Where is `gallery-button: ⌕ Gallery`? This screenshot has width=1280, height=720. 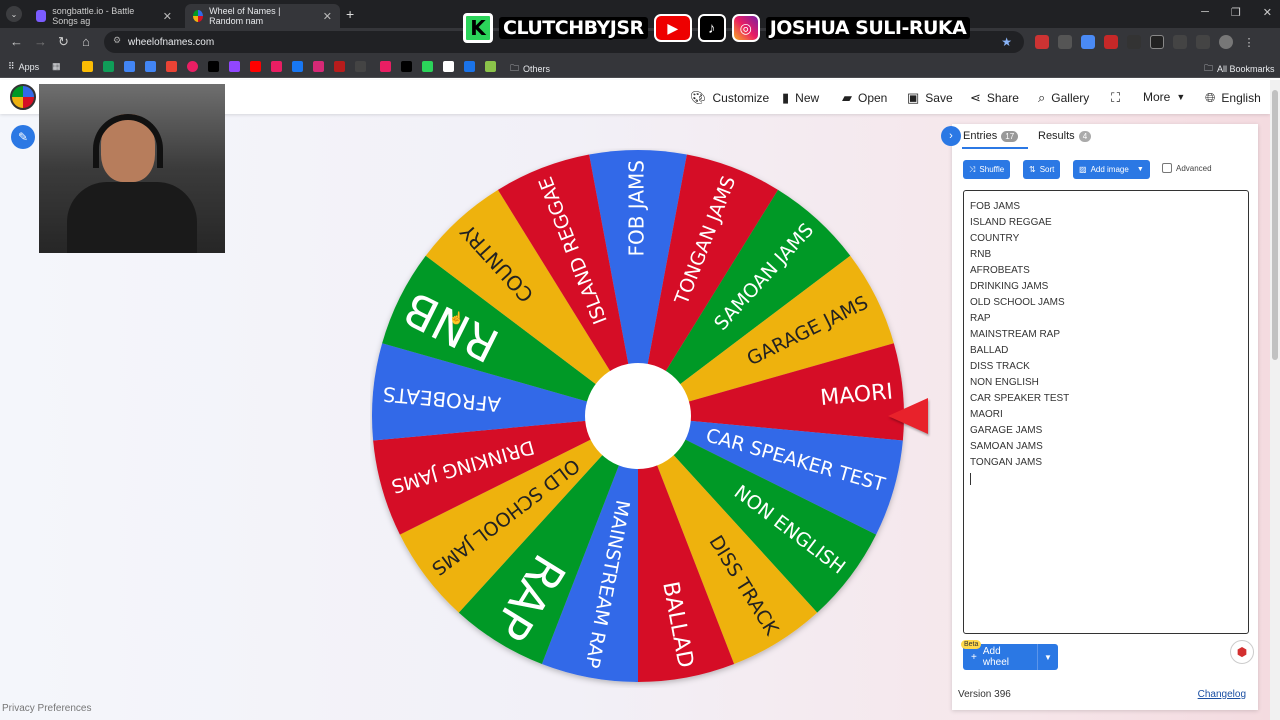
gallery-button: ⌕ Gallery is located at coordinates (1063, 98).